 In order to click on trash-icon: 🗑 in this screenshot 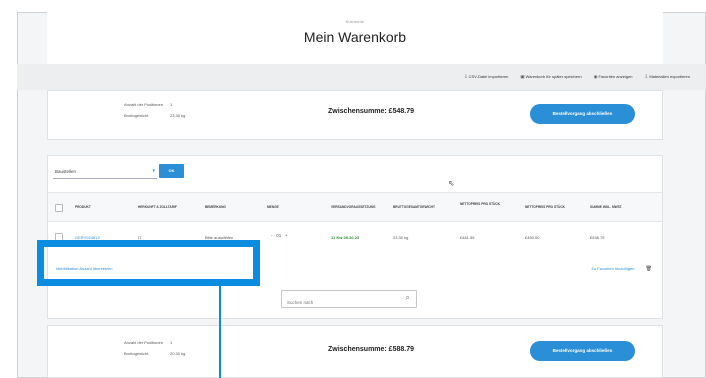, I will do `click(649, 269)`.